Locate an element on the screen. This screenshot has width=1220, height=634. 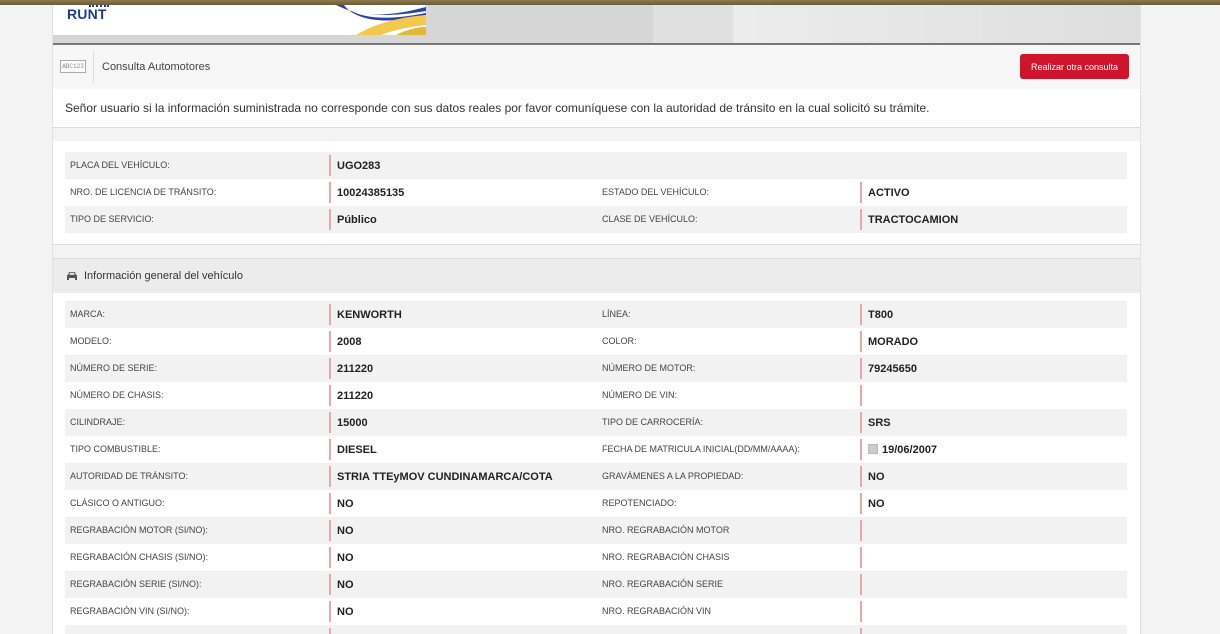
field-label: NÚMERO DE VIN: is located at coordinates (640, 395).